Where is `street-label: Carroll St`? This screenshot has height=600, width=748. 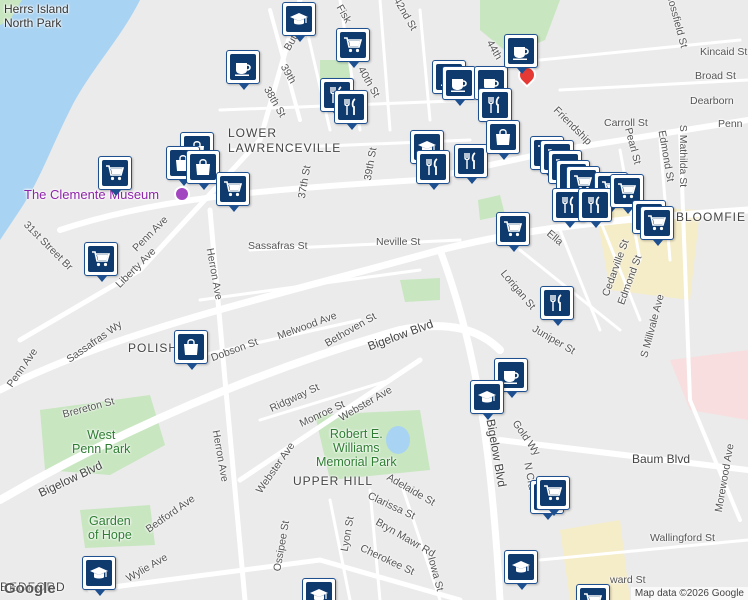 street-label: Carroll St is located at coordinates (626, 123).